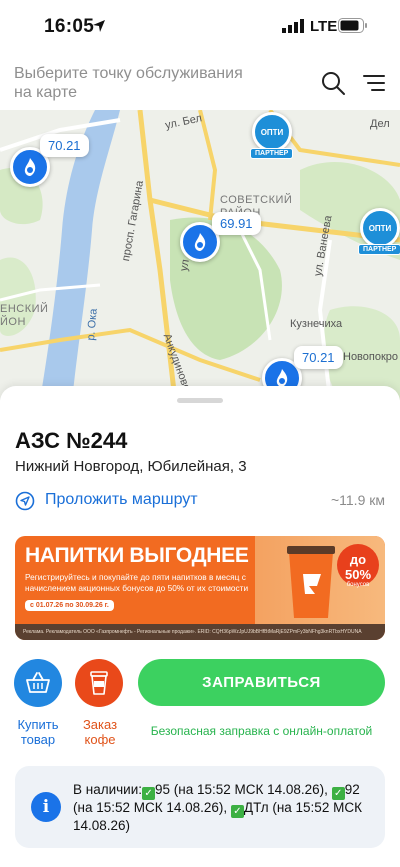  What do you see at coordinates (357, 500) in the screenshot?
I see `route-distance: ~11.9 км` at bounding box center [357, 500].